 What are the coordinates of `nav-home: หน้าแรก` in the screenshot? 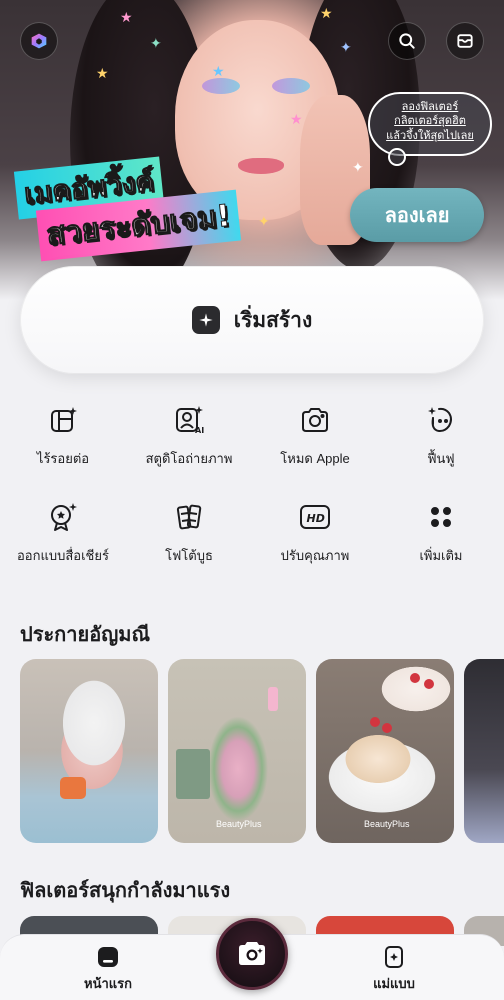 It's located at (108, 969).